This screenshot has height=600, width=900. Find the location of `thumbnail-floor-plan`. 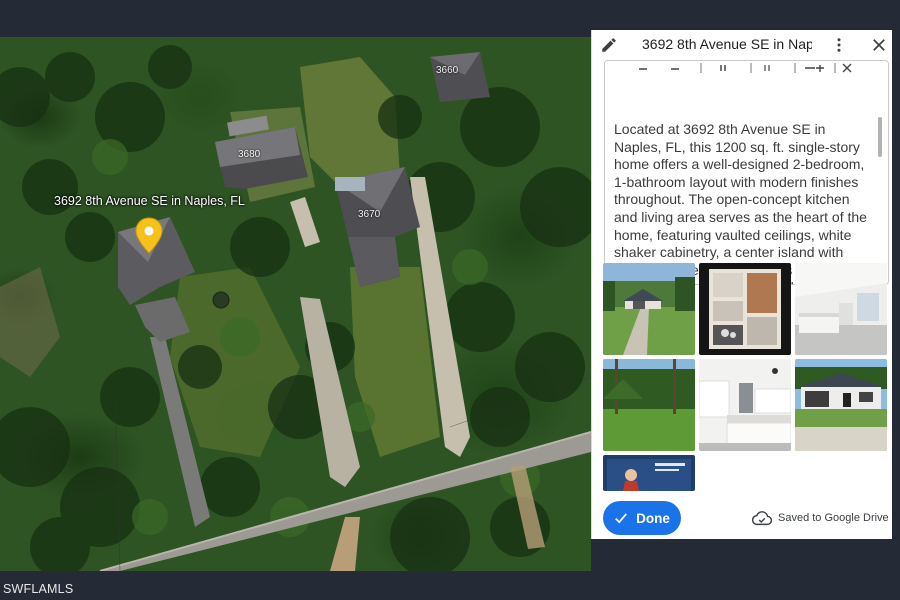

thumbnail-floor-plan is located at coordinates (745, 309).